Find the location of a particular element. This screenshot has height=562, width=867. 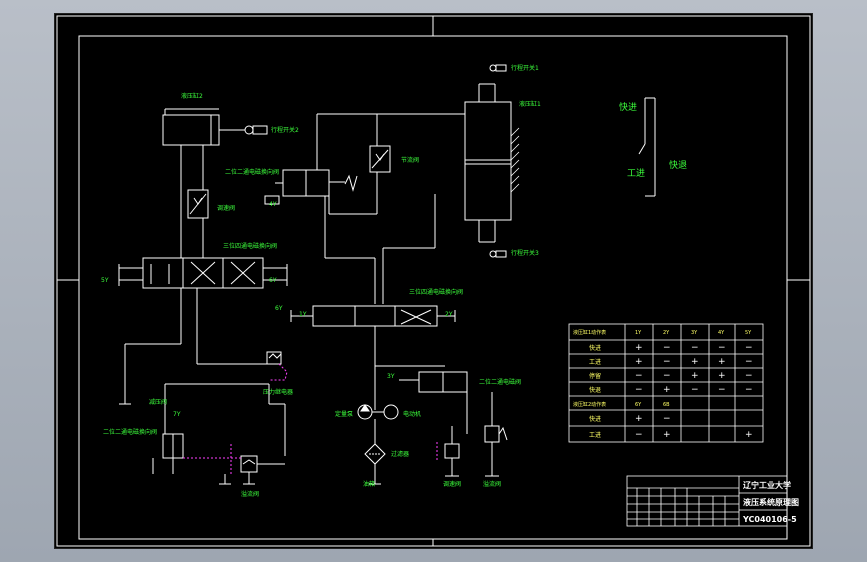

label-limit-top: 行程开关1 is located at coordinates (525, 68).